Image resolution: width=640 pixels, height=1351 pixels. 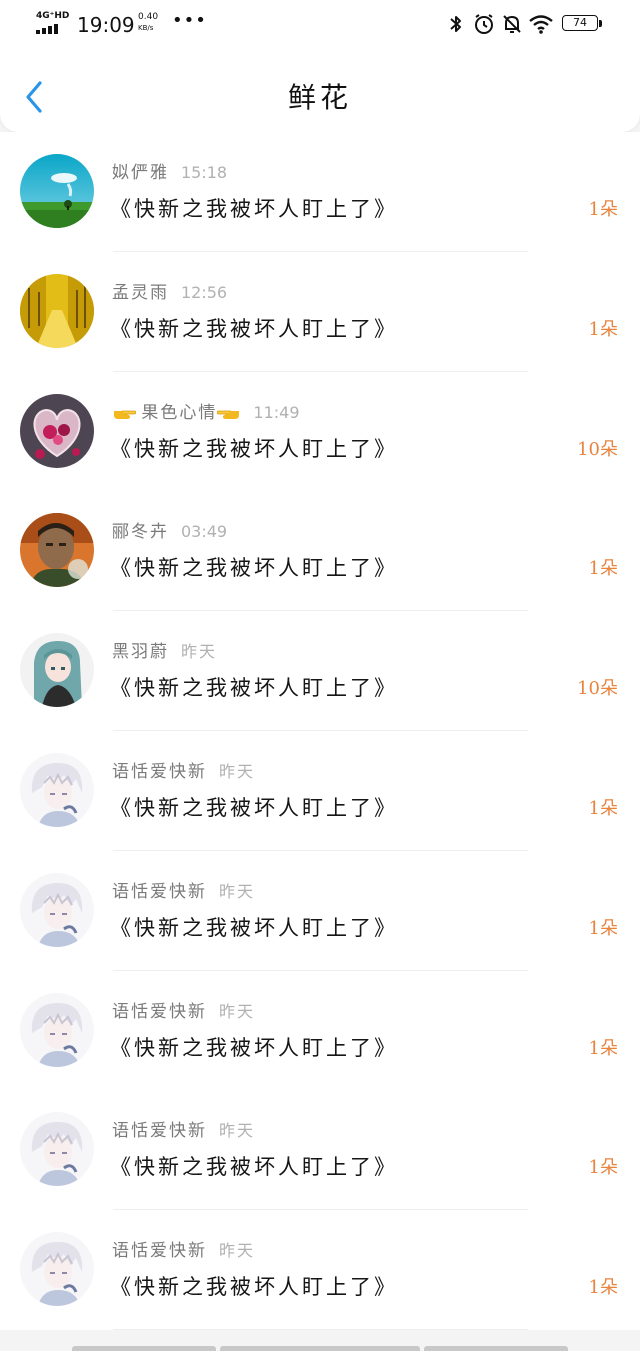 What do you see at coordinates (320, 671) in the screenshot?
I see `list-item: 黑羽蔚 昨天《快新之我被坏人盯上了》 10朵` at bounding box center [320, 671].